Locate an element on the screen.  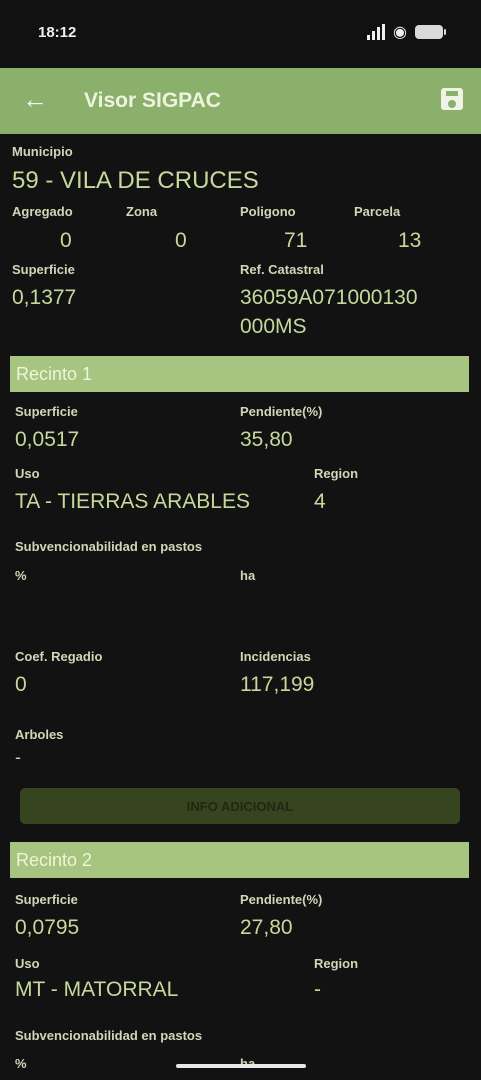
recinto-1-pendiente-value: 35,80 is located at coordinates (266, 439).